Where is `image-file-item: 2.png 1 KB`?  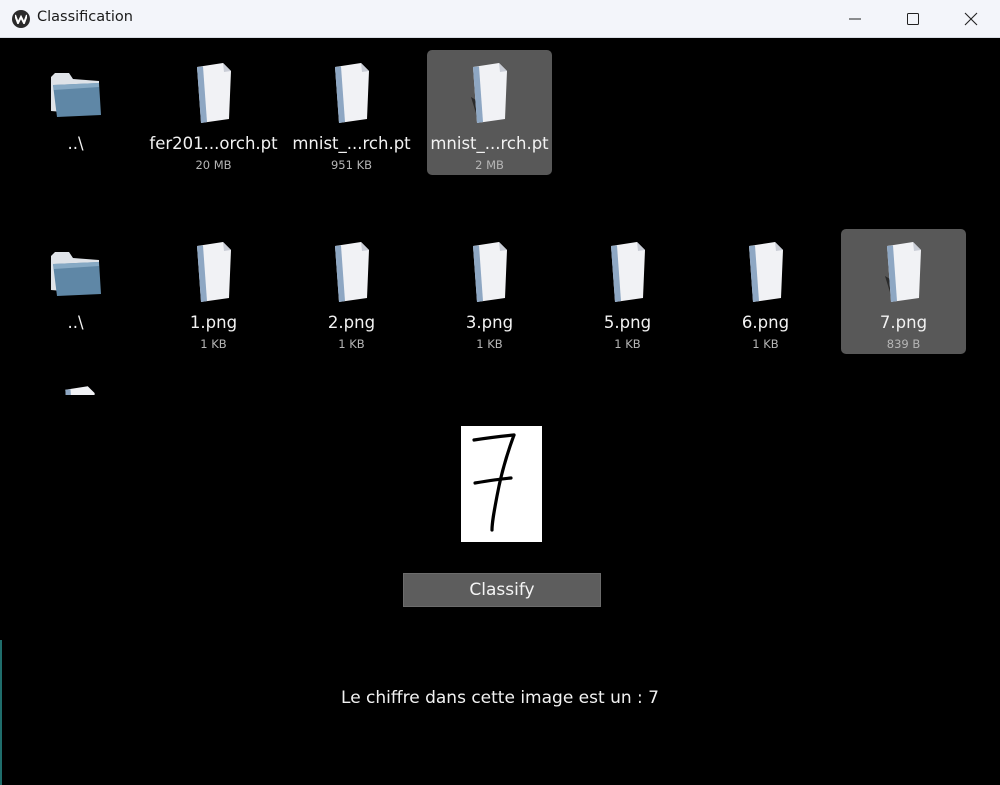 image-file-item: 2.png 1 KB is located at coordinates (351, 291).